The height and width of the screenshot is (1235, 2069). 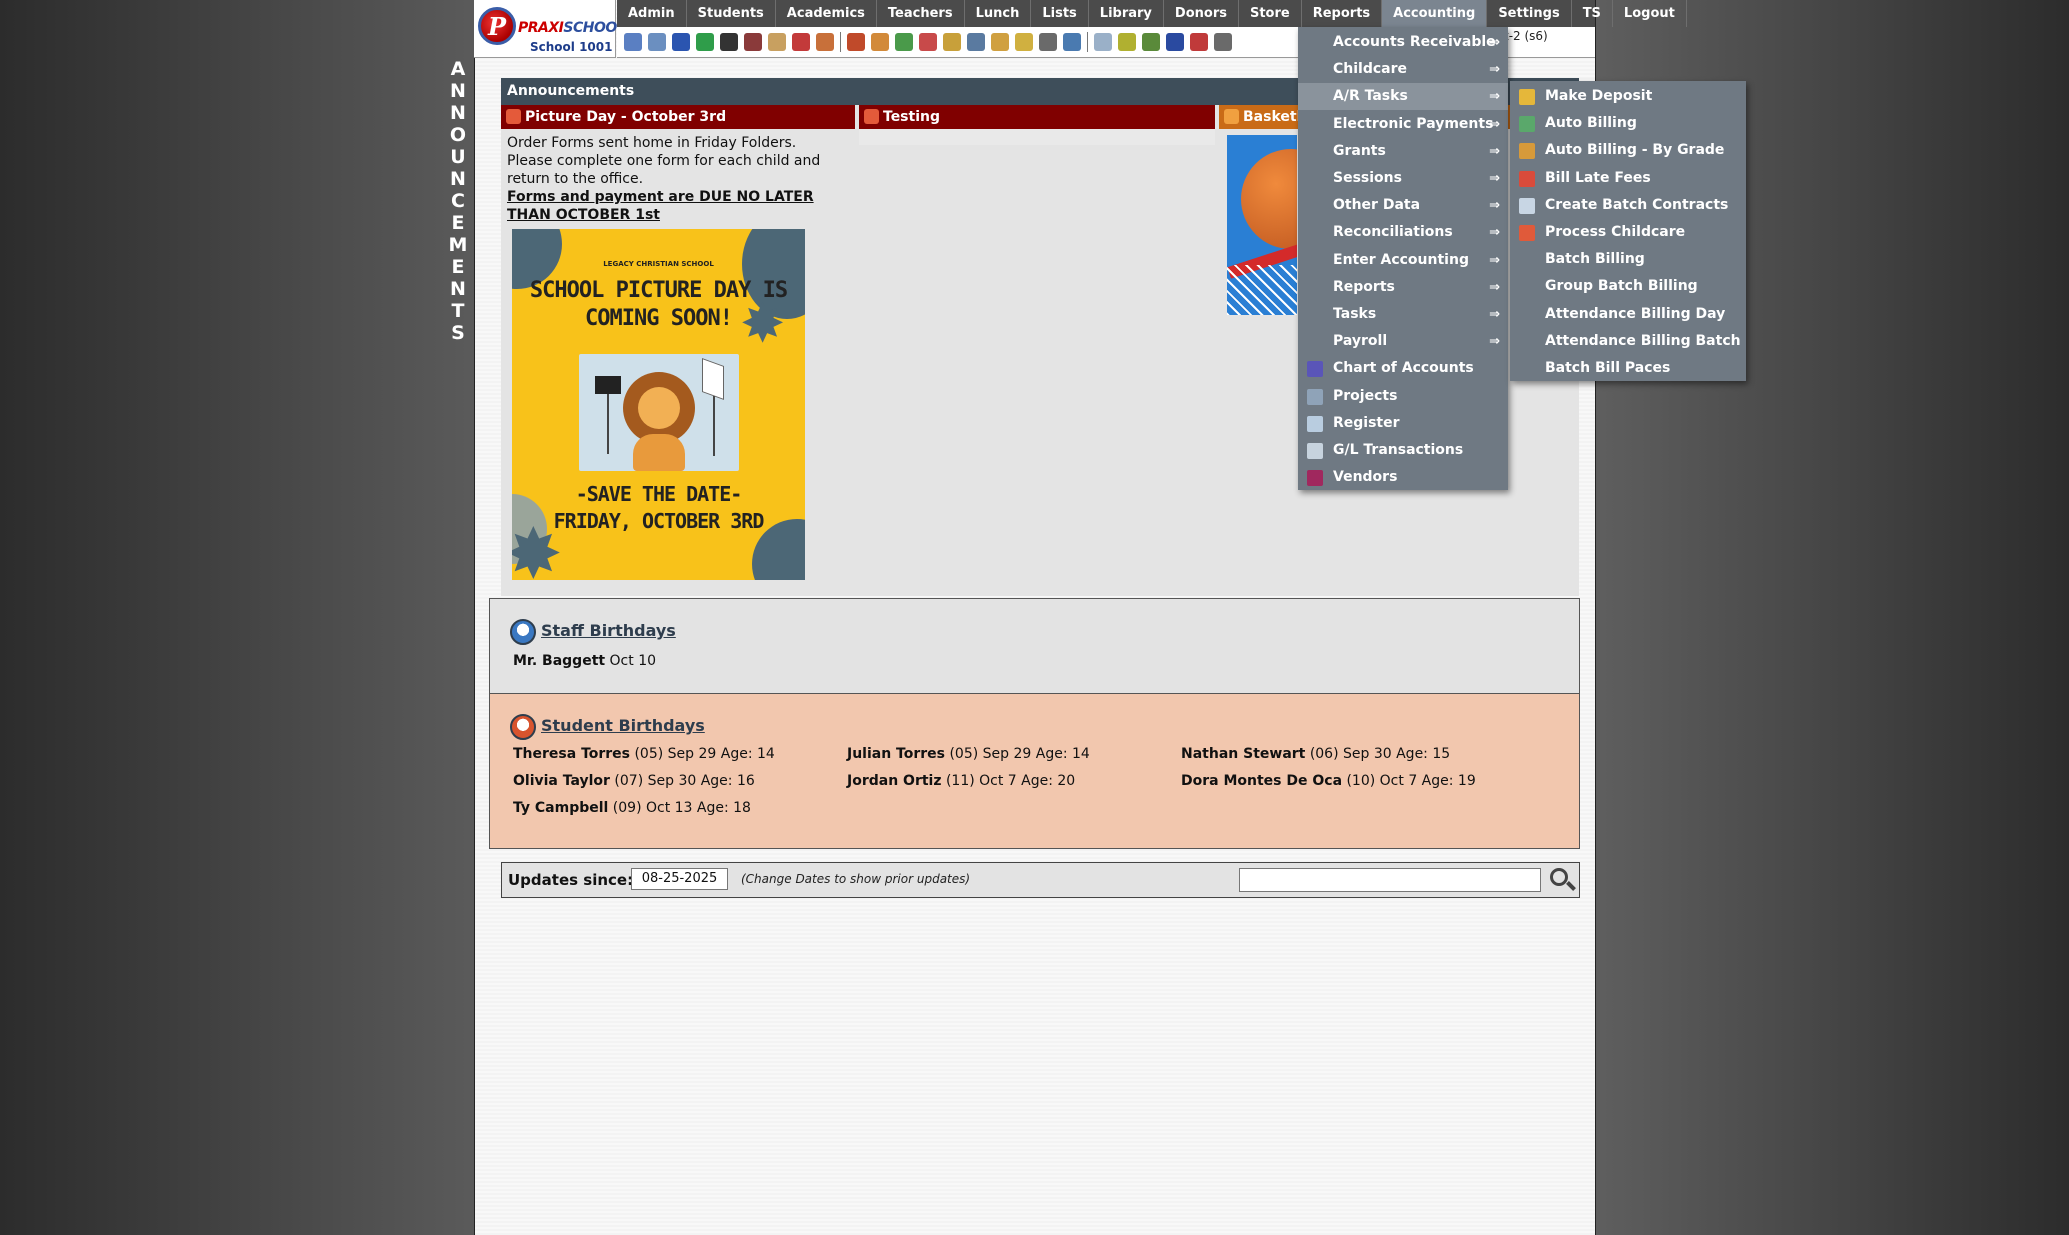 I want to click on book-icon, so click(x=976, y=42).